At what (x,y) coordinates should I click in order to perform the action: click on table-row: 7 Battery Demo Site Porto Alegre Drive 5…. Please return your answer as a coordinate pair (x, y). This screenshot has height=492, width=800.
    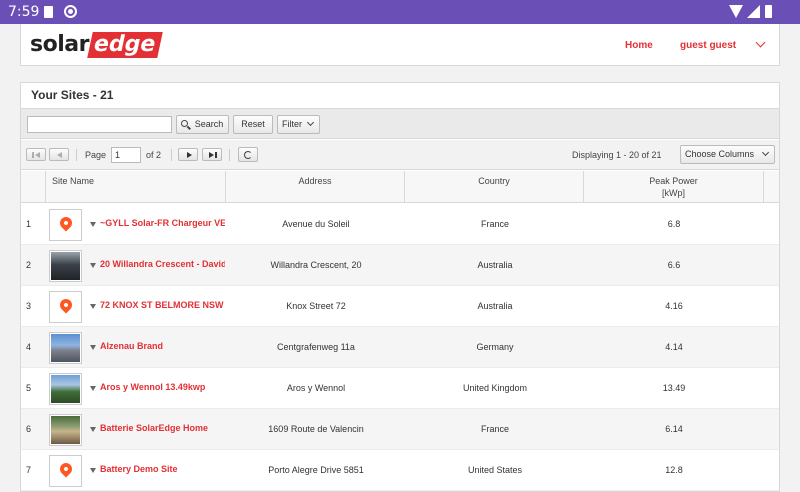
    Looking at the image, I should click on (400, 470).